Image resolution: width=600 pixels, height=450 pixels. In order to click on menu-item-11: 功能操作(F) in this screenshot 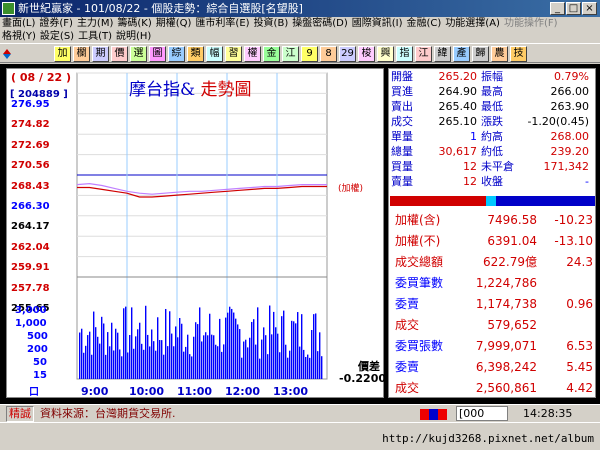, I will do `click(531, 23)`.